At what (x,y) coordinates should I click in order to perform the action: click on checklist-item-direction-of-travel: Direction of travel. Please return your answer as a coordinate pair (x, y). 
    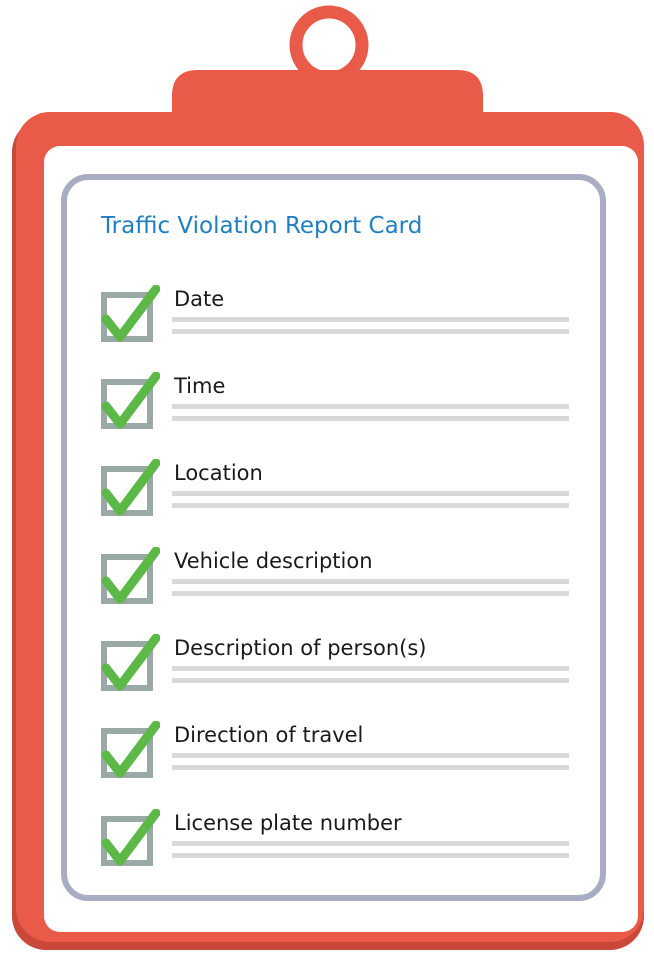
    Looking at the image, I should click on (335, 754).